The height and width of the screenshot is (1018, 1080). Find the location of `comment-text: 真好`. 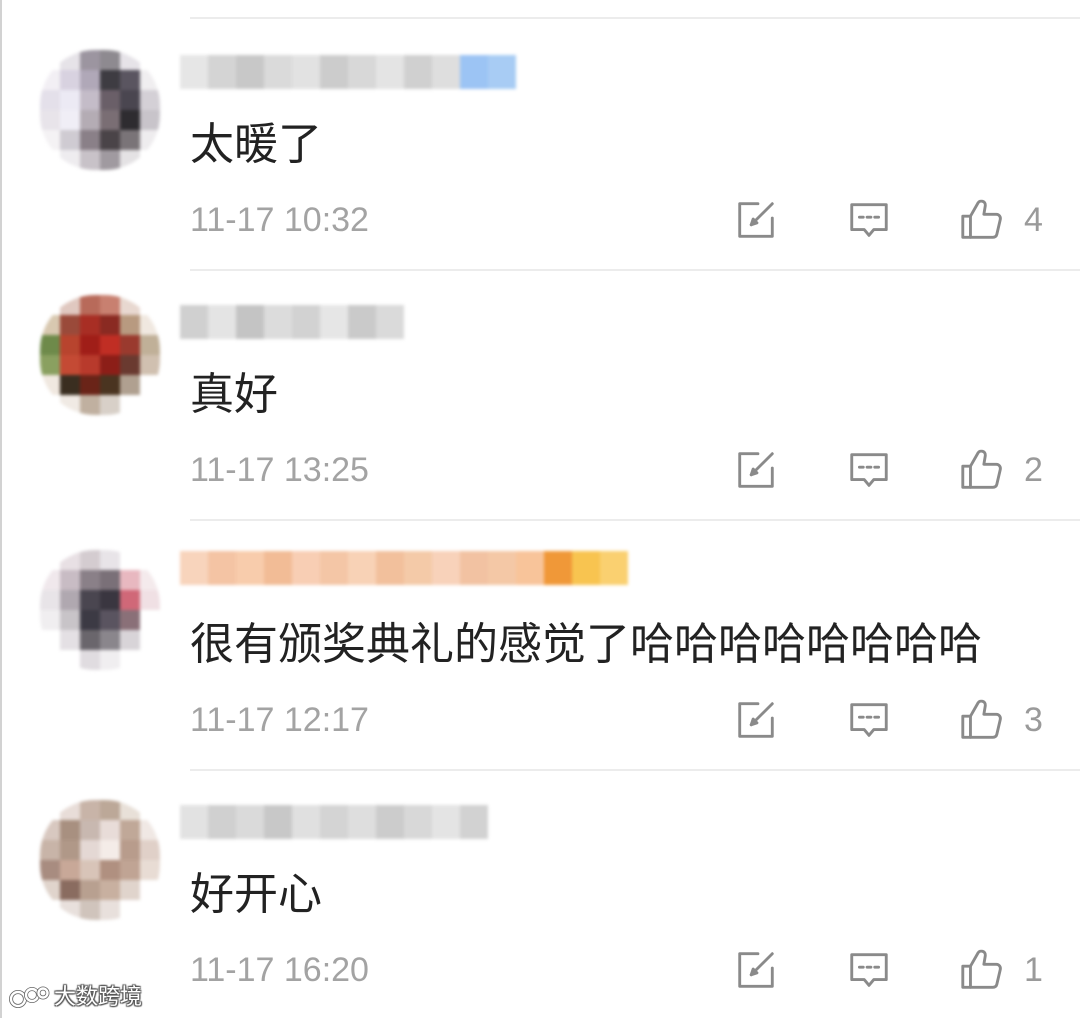

comment-text: 真好 is located at coordinates (234, 394).